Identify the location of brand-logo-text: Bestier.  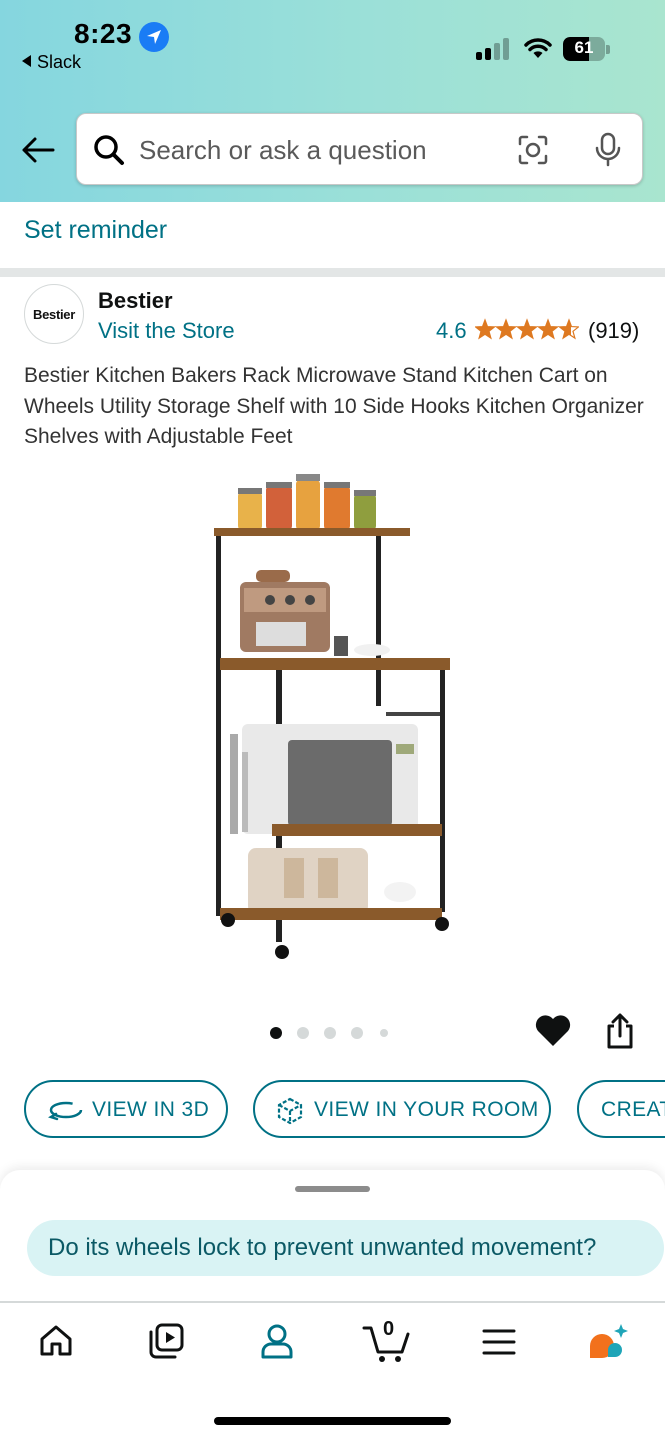
(54, 314).